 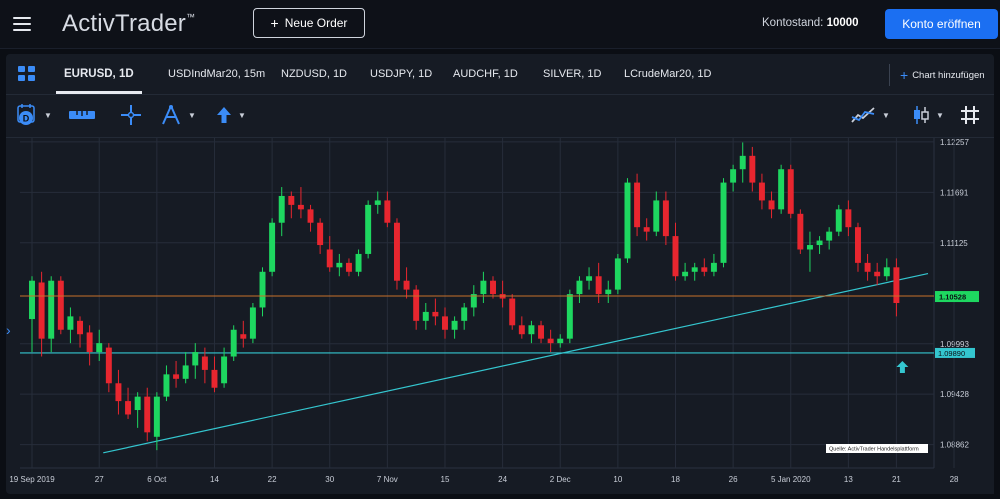 I want to click on y-tick-label: 1.08862, so click(x=954, y=445).